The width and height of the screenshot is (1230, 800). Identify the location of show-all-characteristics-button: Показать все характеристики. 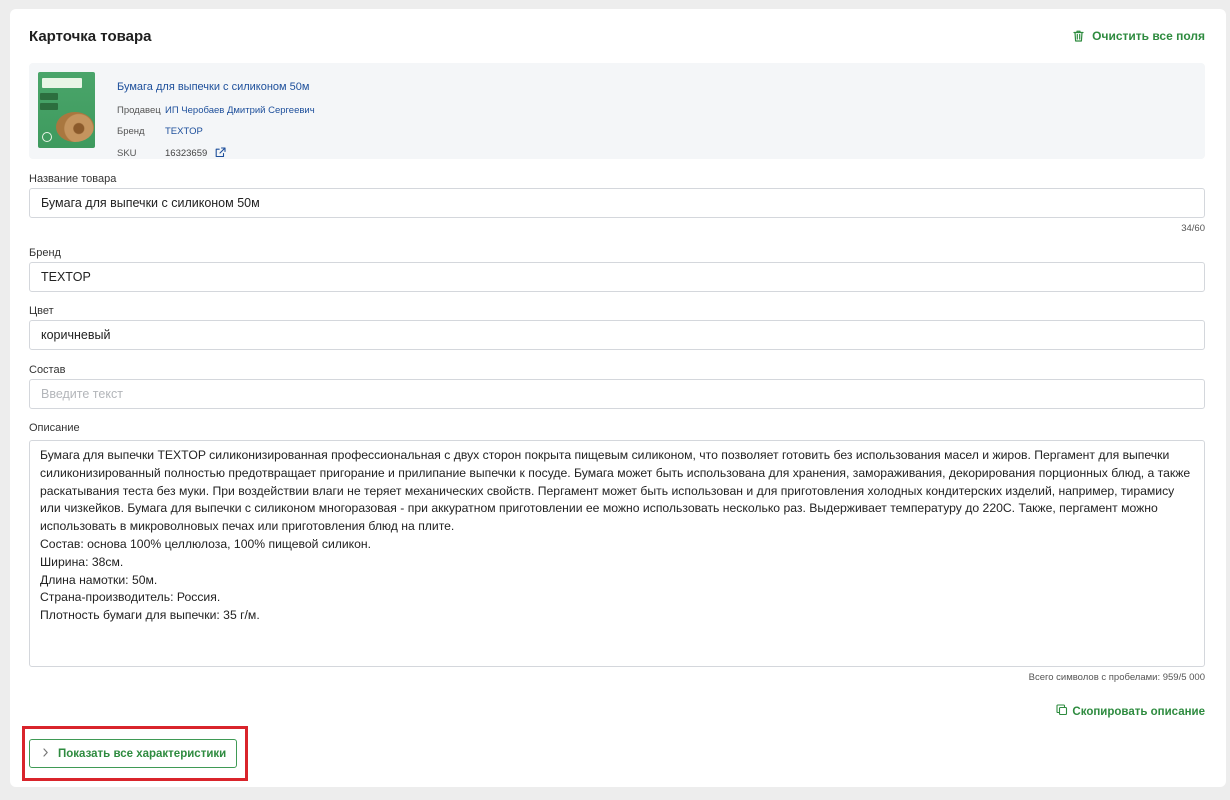
(133, 753).